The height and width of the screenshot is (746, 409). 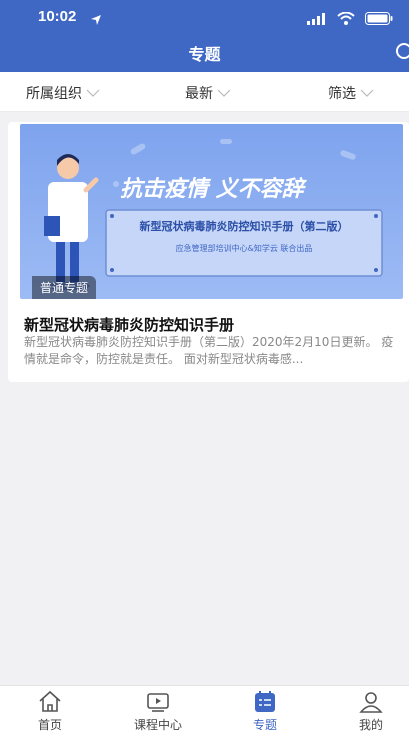 I want to click on course-icon, so click(x=158, y=702).